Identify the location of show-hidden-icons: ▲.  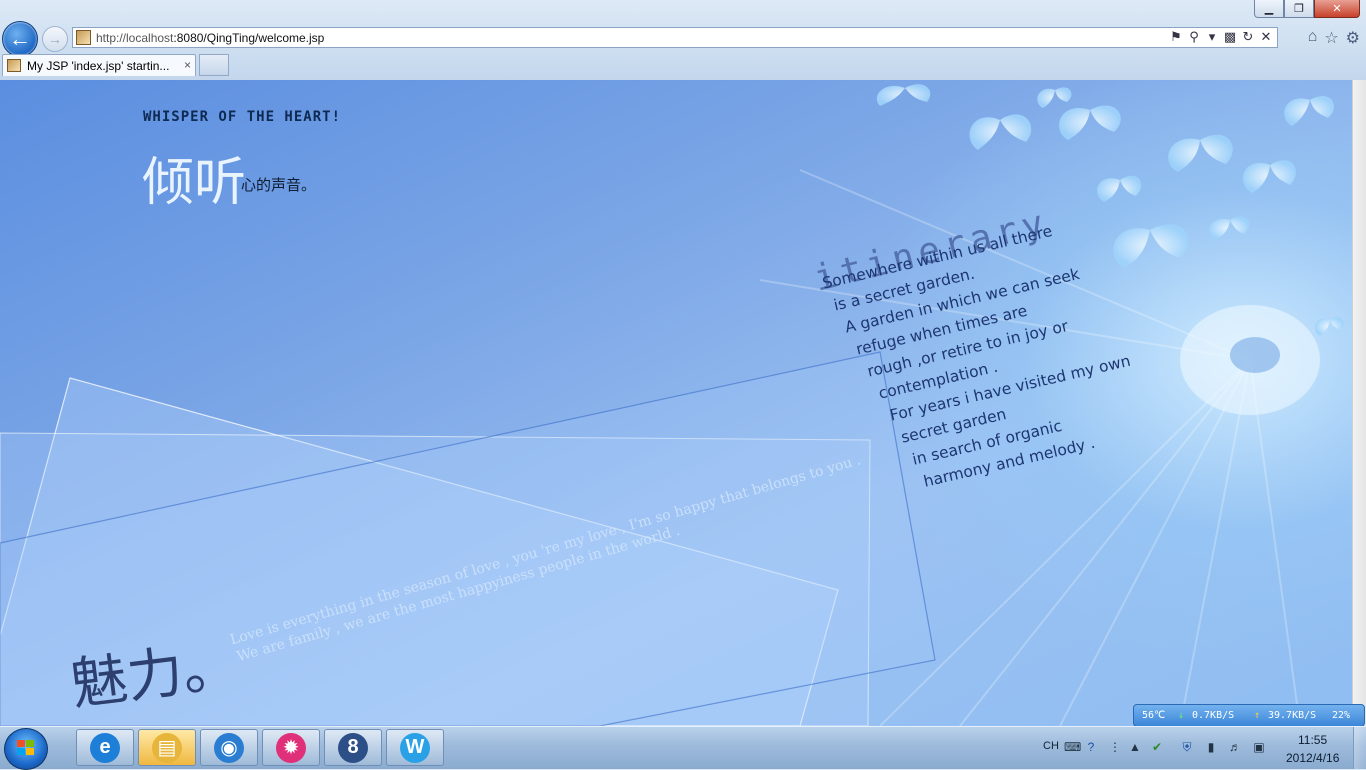
(1135, 747).